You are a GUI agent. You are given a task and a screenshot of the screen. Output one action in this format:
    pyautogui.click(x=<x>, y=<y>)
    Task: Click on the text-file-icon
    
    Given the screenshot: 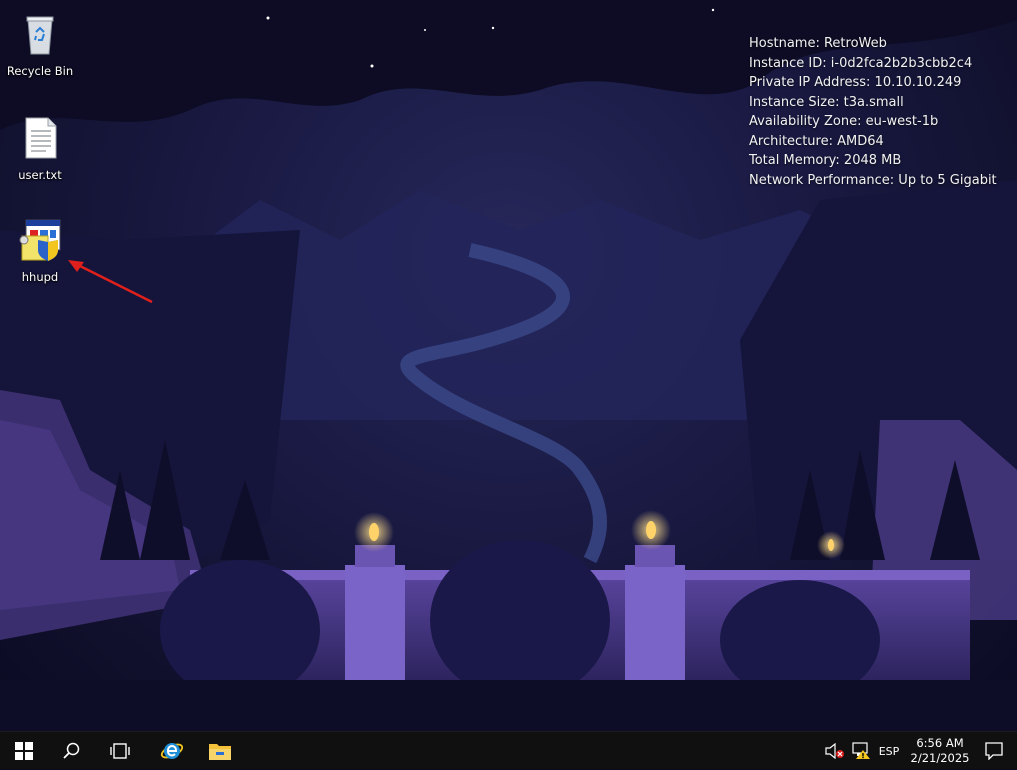 What is the action you would take?
    pyautogui.click(x=41, y=138)
    